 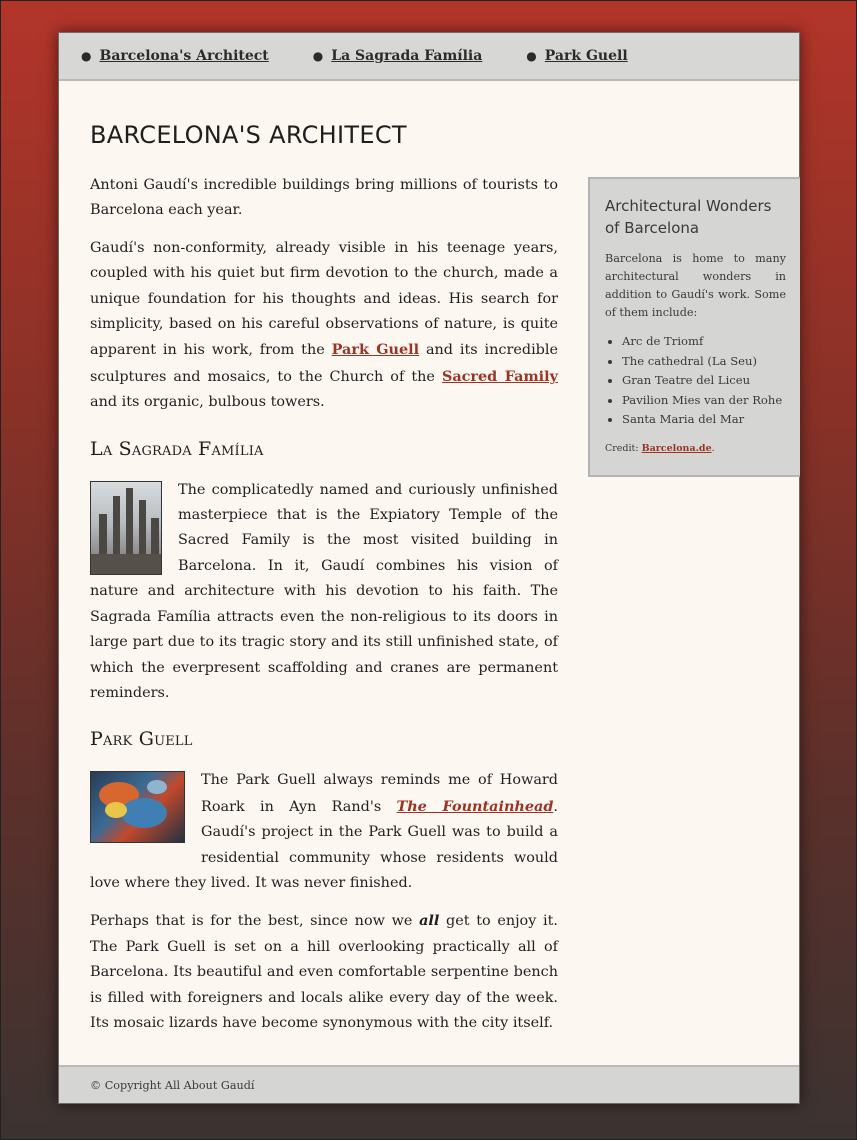 I want to click on nav-item-barcelonas-architect: ● Barcelona's Architect, so click(x=175, y=56).